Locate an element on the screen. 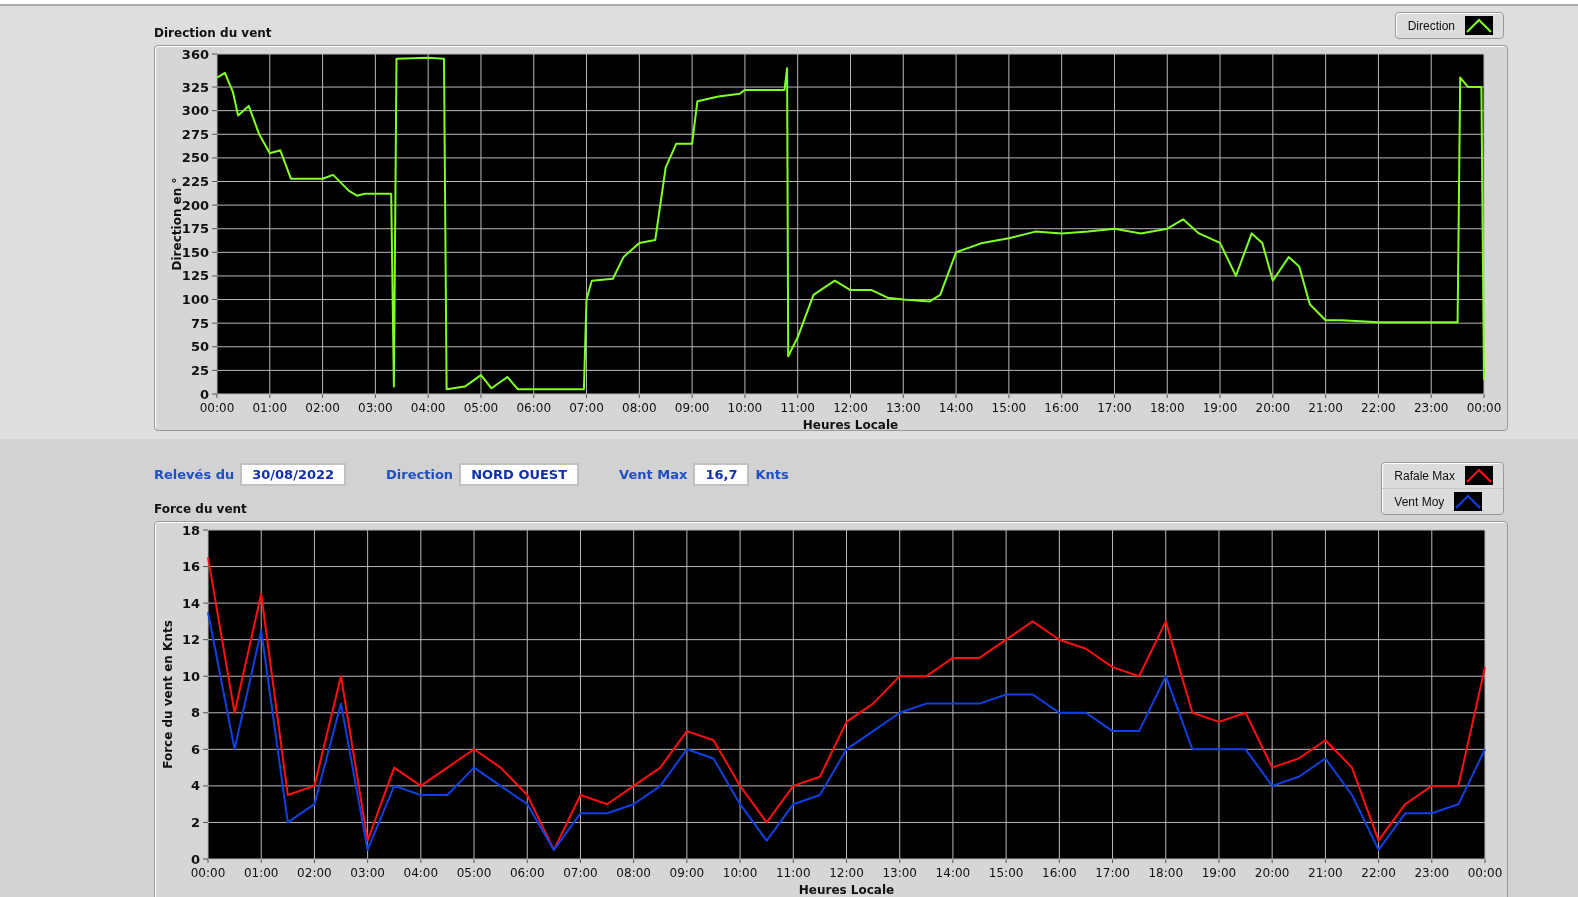 This screenshot has height=897, width=1578. y-tick-label: 2 is located at coordinates (195, 822).